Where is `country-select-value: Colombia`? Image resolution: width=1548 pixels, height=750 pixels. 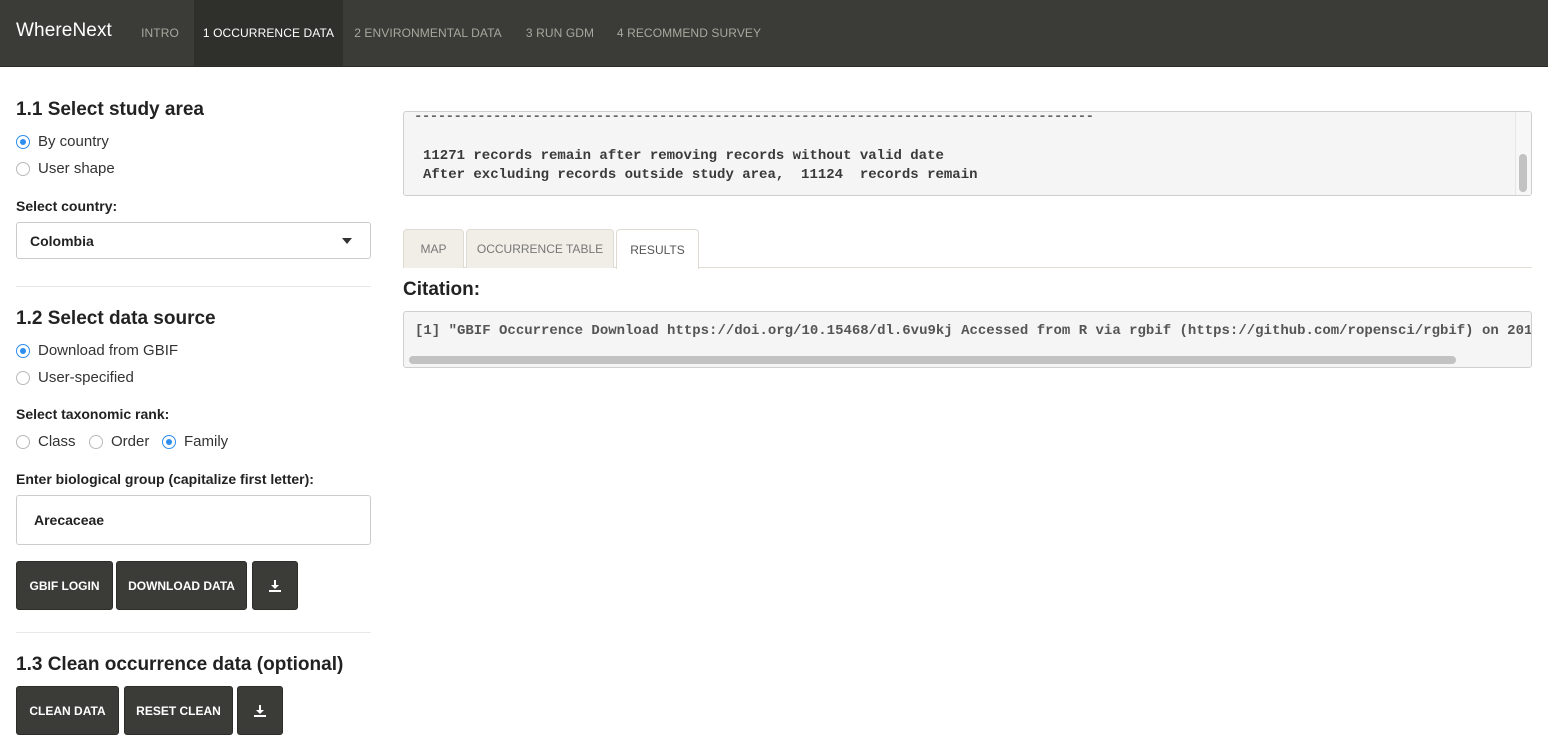 country-select-value: Colombia is located at coordinates (62, 241).